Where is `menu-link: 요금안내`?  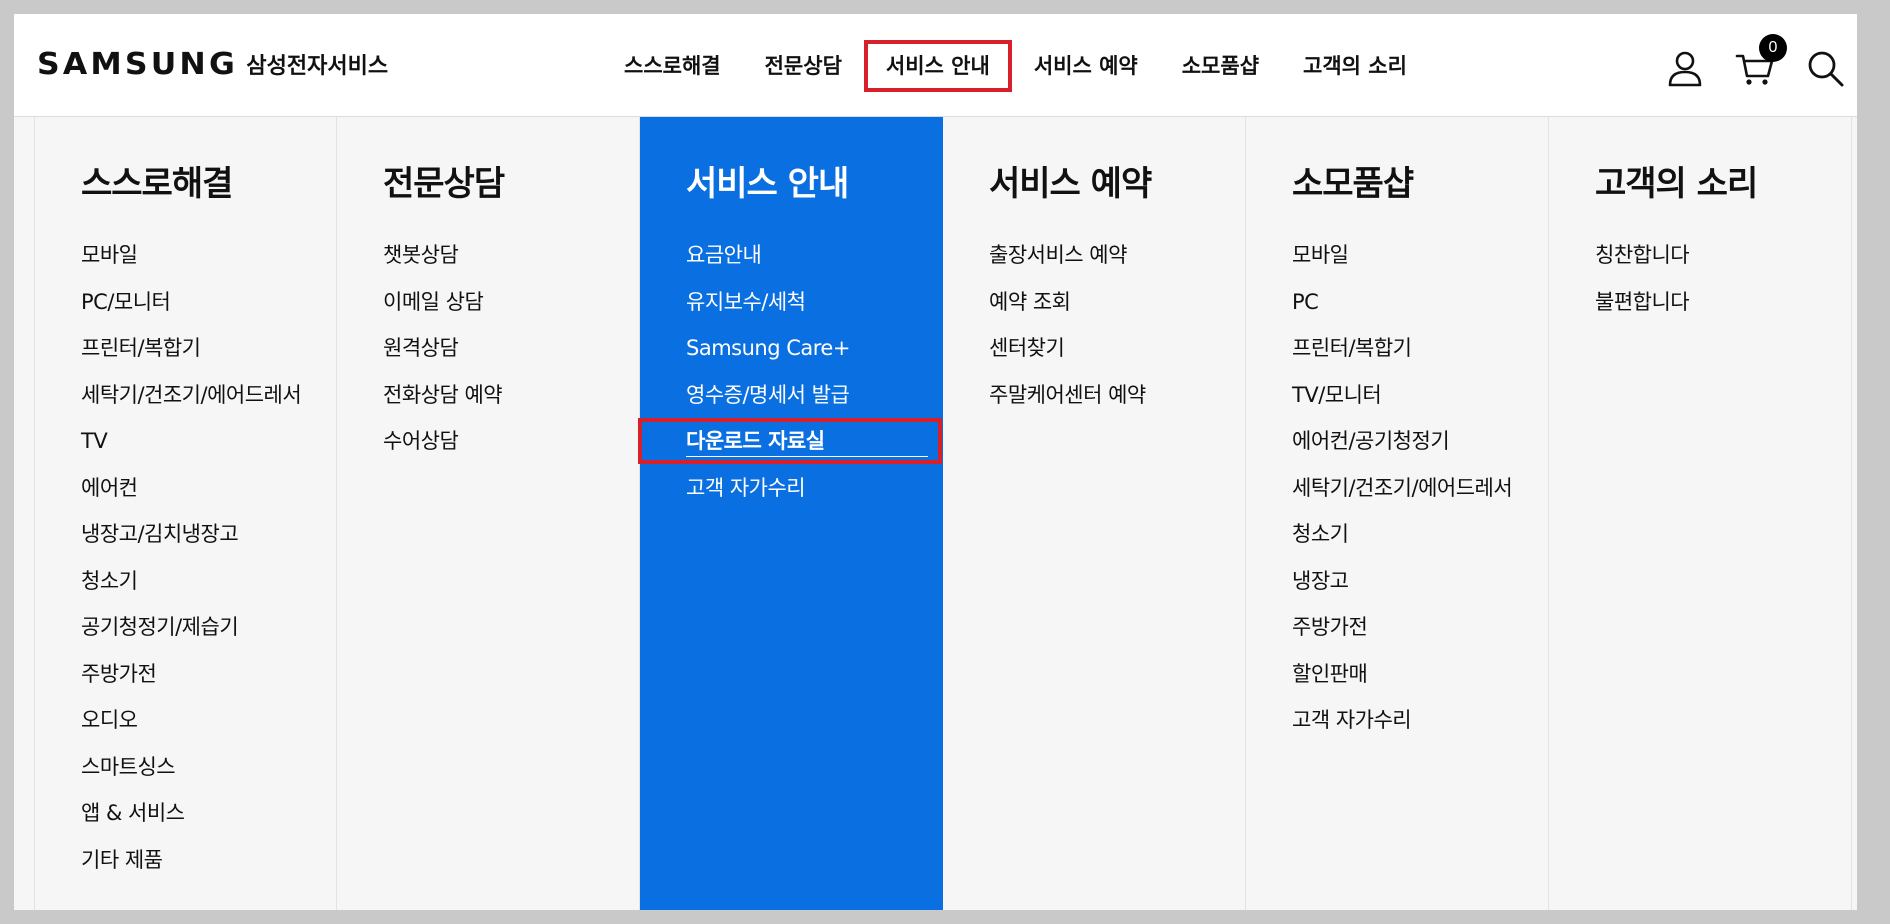
menu-link: 요금안내 is located at coordinates (814, 255).